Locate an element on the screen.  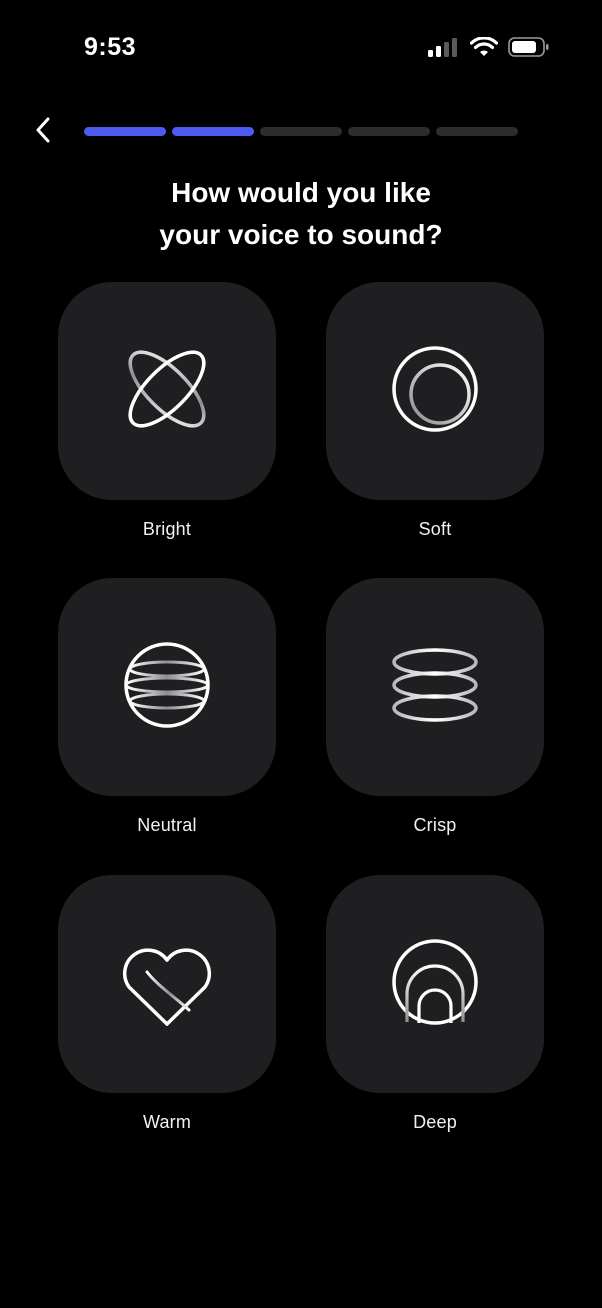
neutral-voice-icon is located at coordinates (167, 687).